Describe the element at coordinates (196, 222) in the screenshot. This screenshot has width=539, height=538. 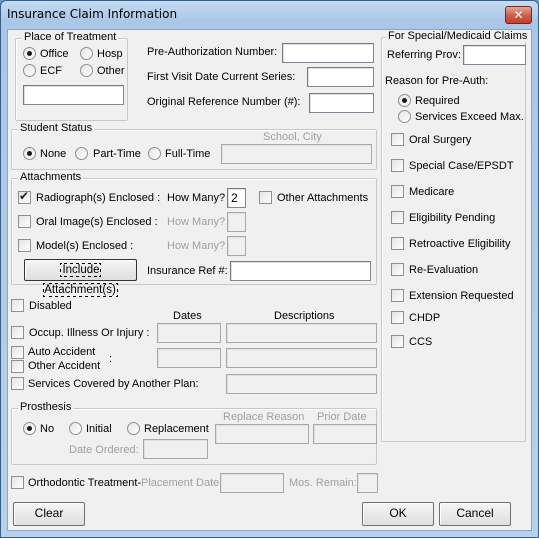
I see `oral-image-how-many-label: How Many?` at that location.